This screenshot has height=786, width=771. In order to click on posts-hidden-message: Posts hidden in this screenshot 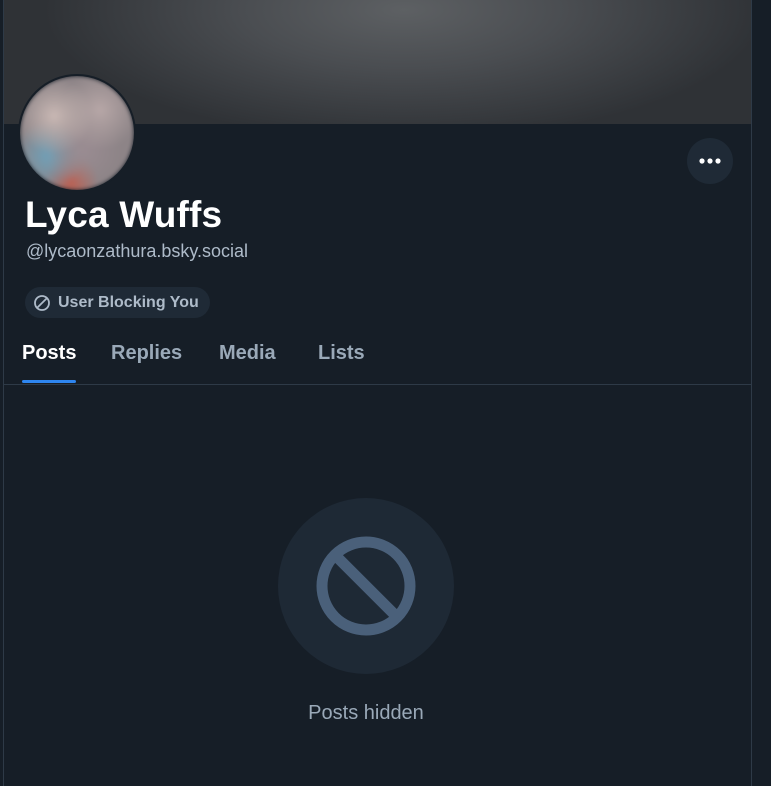, I will do `click(366, 713)`.